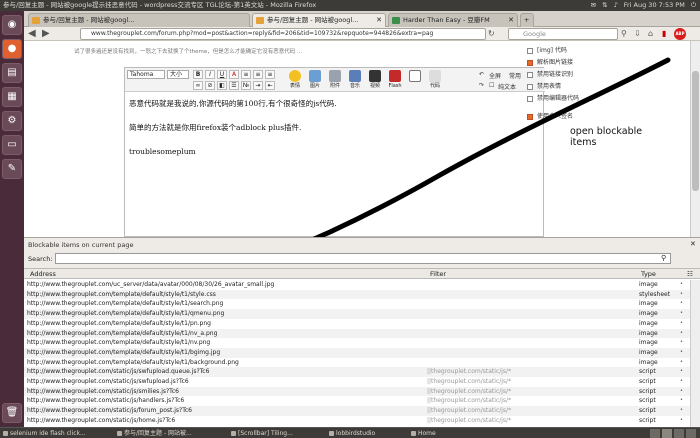 This screenshot has width=700, height=438. What do you see at coordinates (491, 85) in the screenshot?
I see `plaintext-checkbox: ☐` at bounding box center [491, 85].